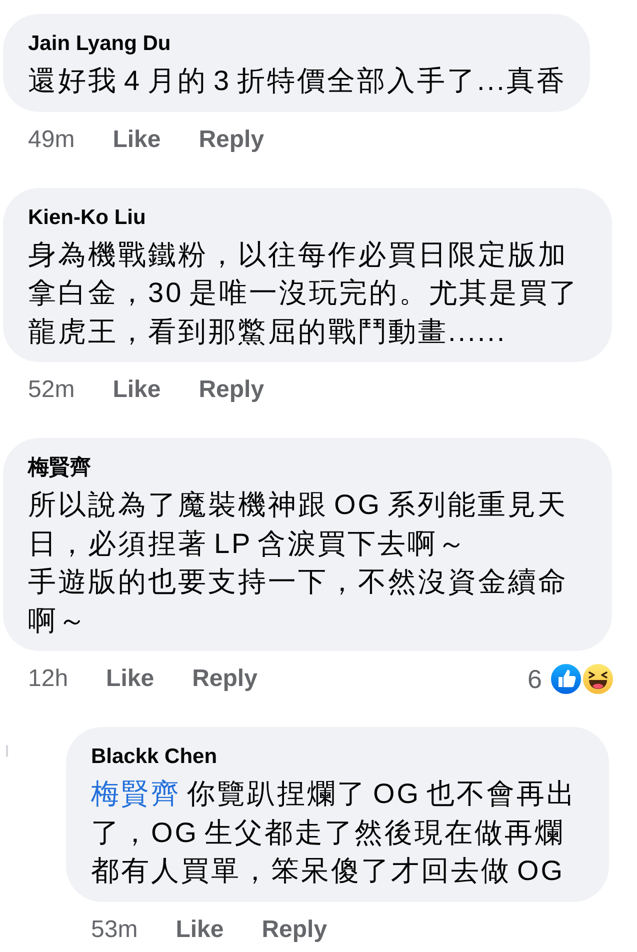 Image resolution: width=637 pixels, height=952 pixels. Describe the element at coordinates (297, 81) in the screenshot. I see `comment-text: 還好我 4 月的 3 折特價全部入手了...真香` at that location.